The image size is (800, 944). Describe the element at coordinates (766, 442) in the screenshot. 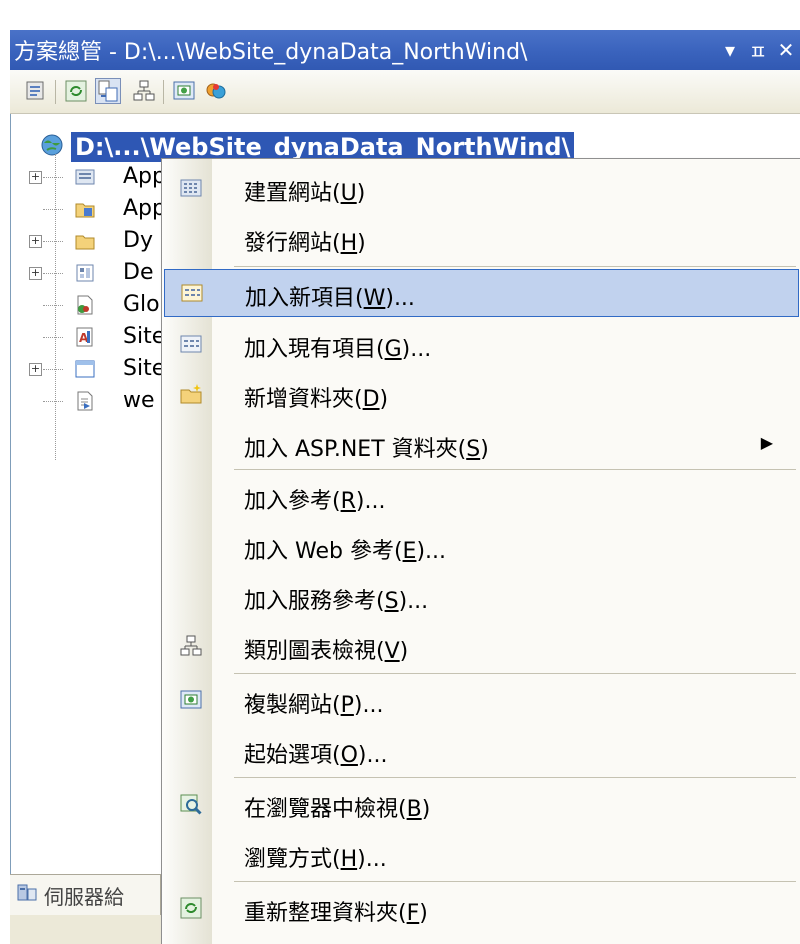

I see `submenu-arrow-icon: ▶` at that location.